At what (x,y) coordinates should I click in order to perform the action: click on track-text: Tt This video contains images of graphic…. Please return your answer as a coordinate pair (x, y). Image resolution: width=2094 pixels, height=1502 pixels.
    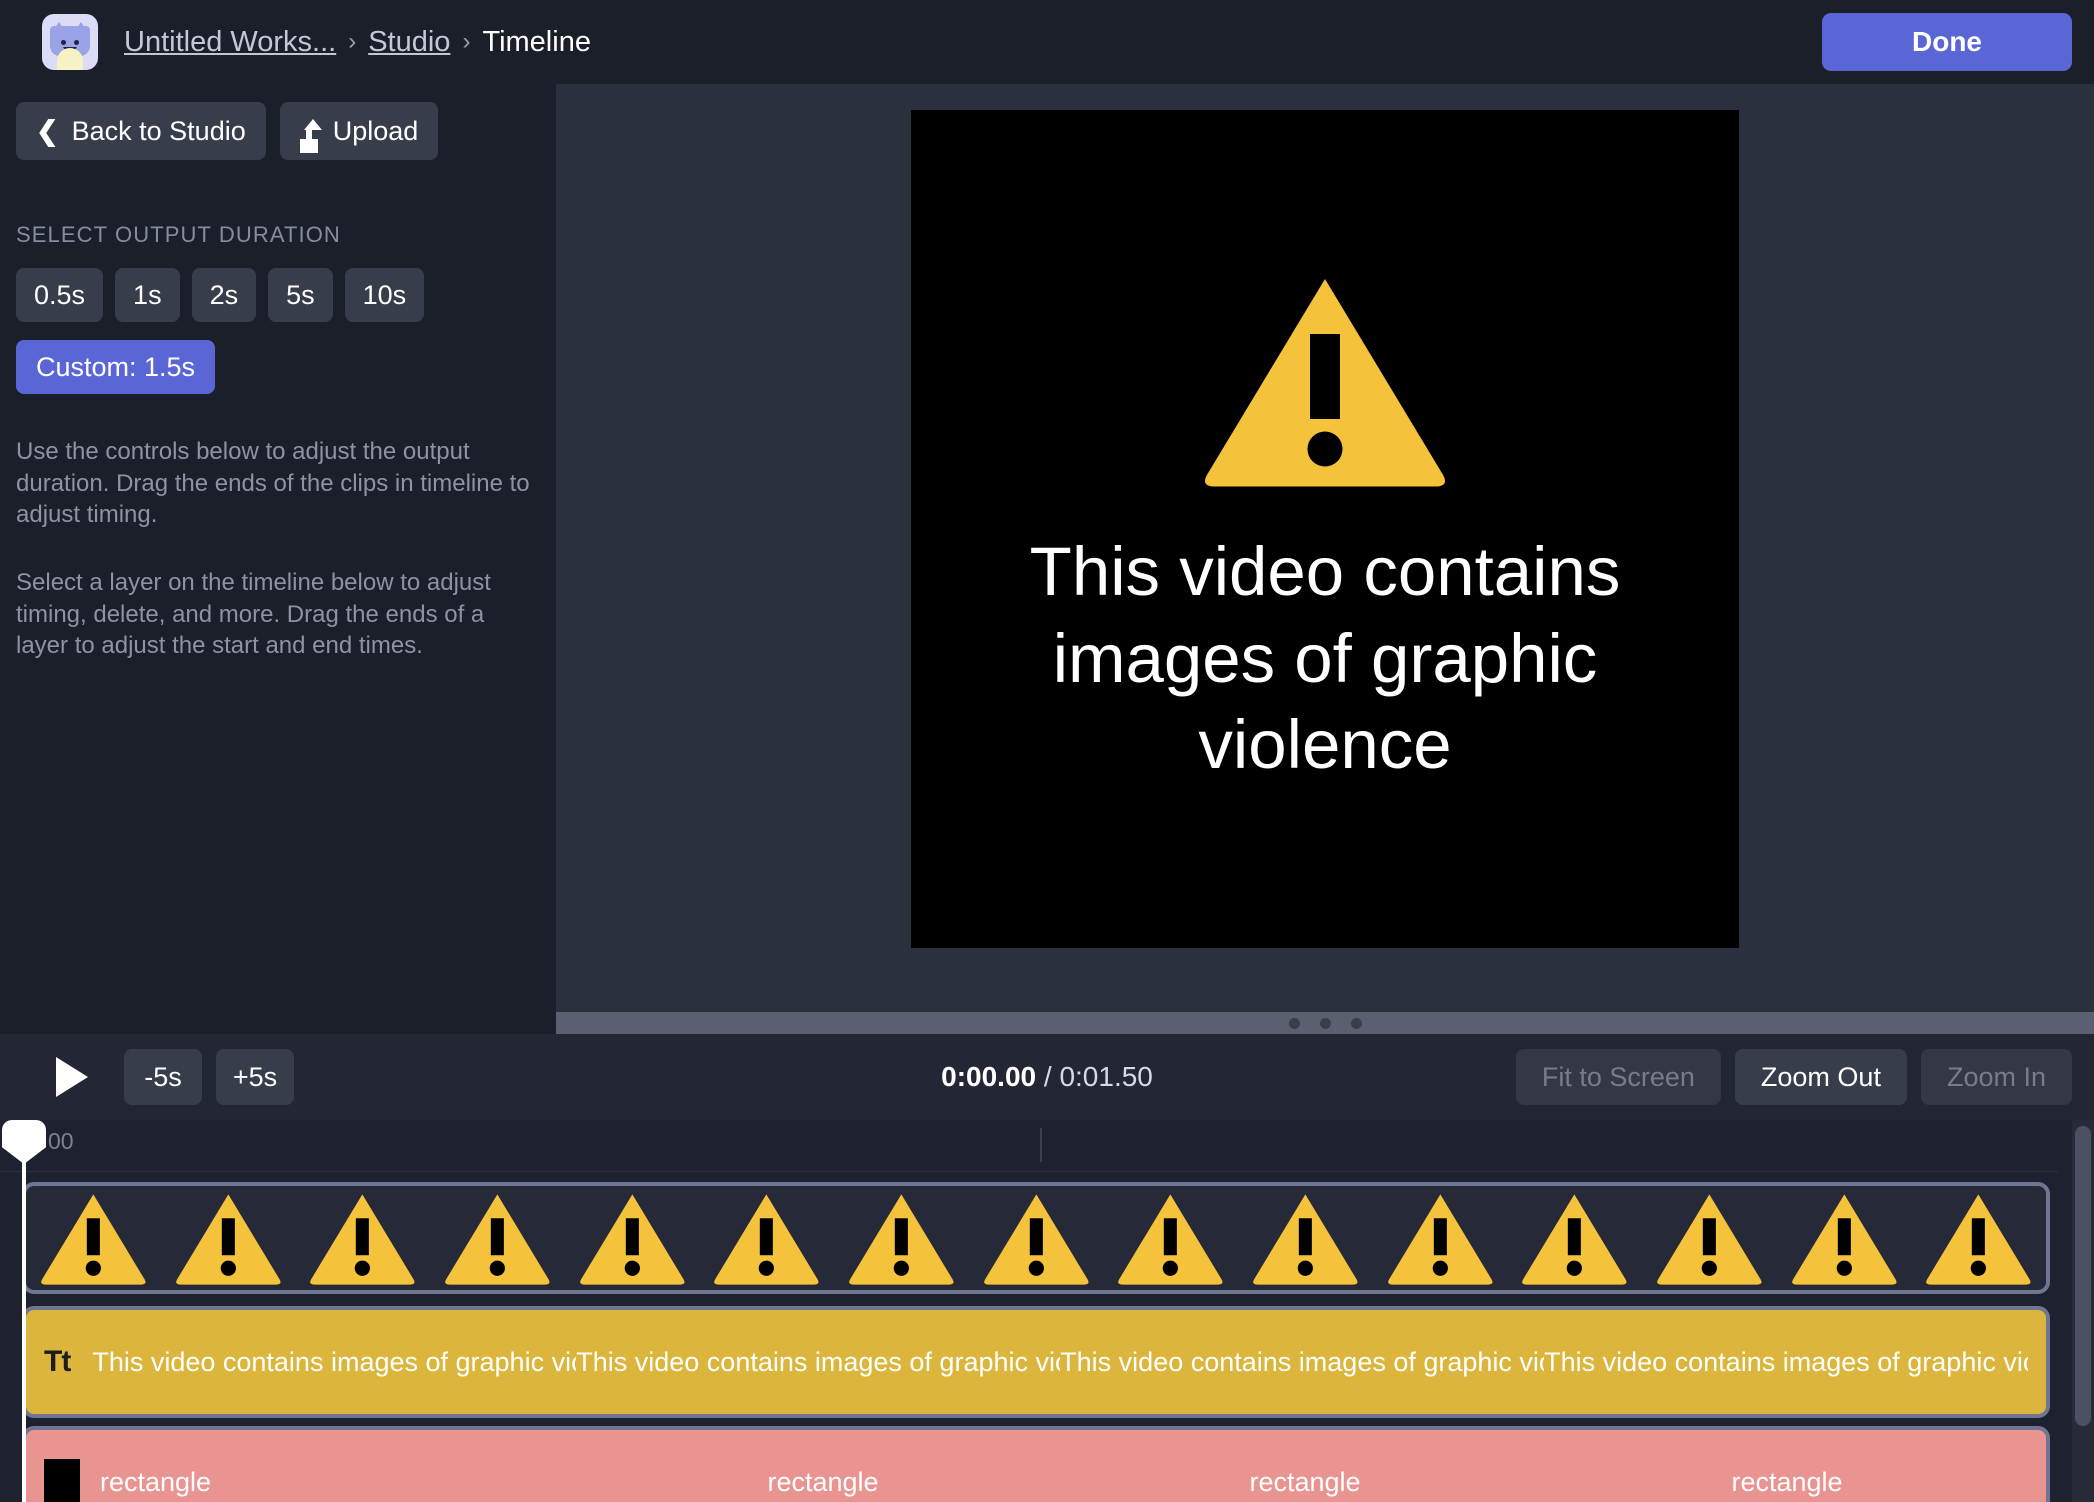
    Looking at the image, I should click on (1036, 1362).